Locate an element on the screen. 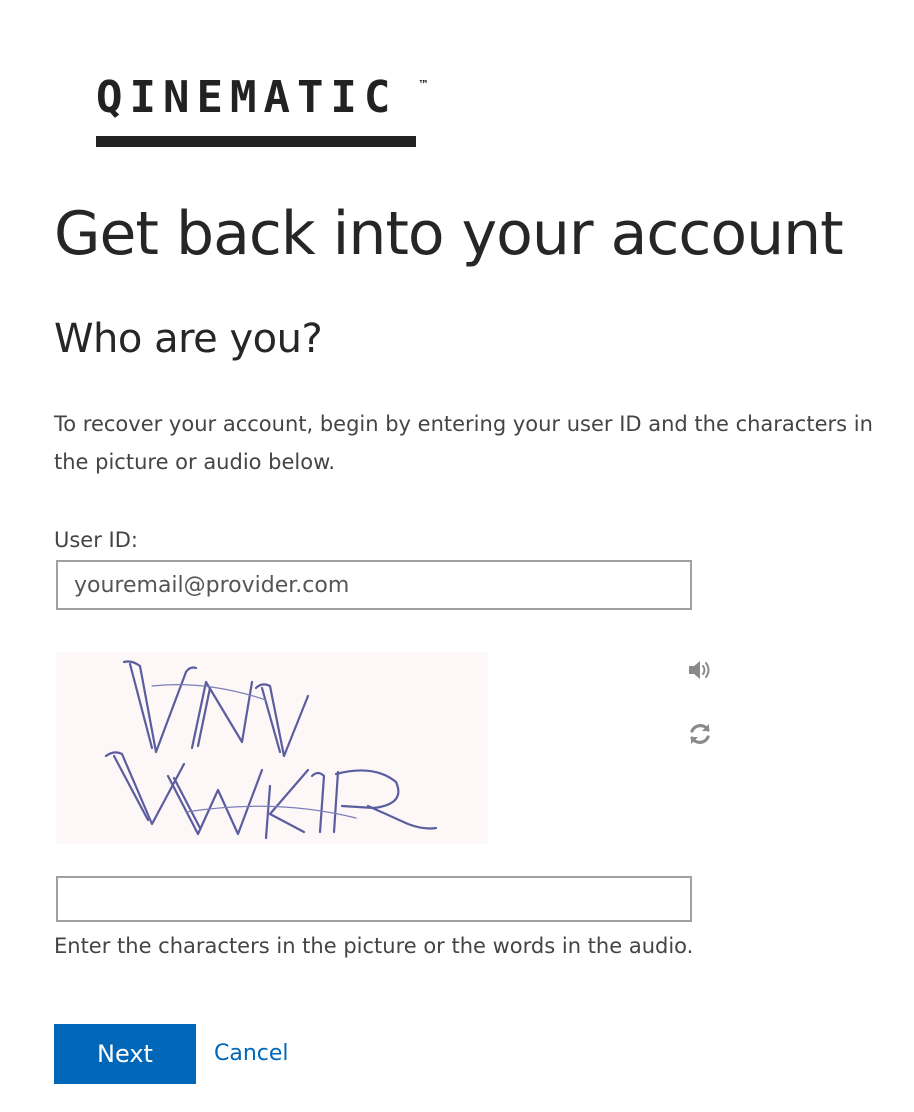 The height and width of the screenshot is (1112, 914). refresh-icon-graphic is located at coordinates (700, 734).